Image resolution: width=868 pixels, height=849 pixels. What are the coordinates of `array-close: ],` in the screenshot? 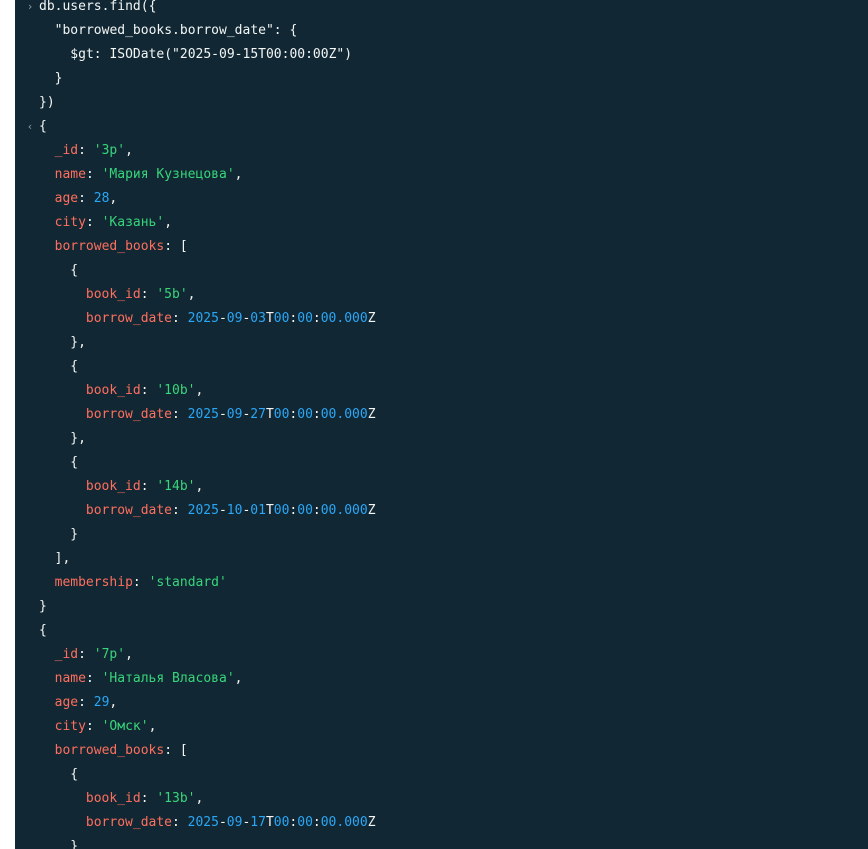 It's located at (62, 558).